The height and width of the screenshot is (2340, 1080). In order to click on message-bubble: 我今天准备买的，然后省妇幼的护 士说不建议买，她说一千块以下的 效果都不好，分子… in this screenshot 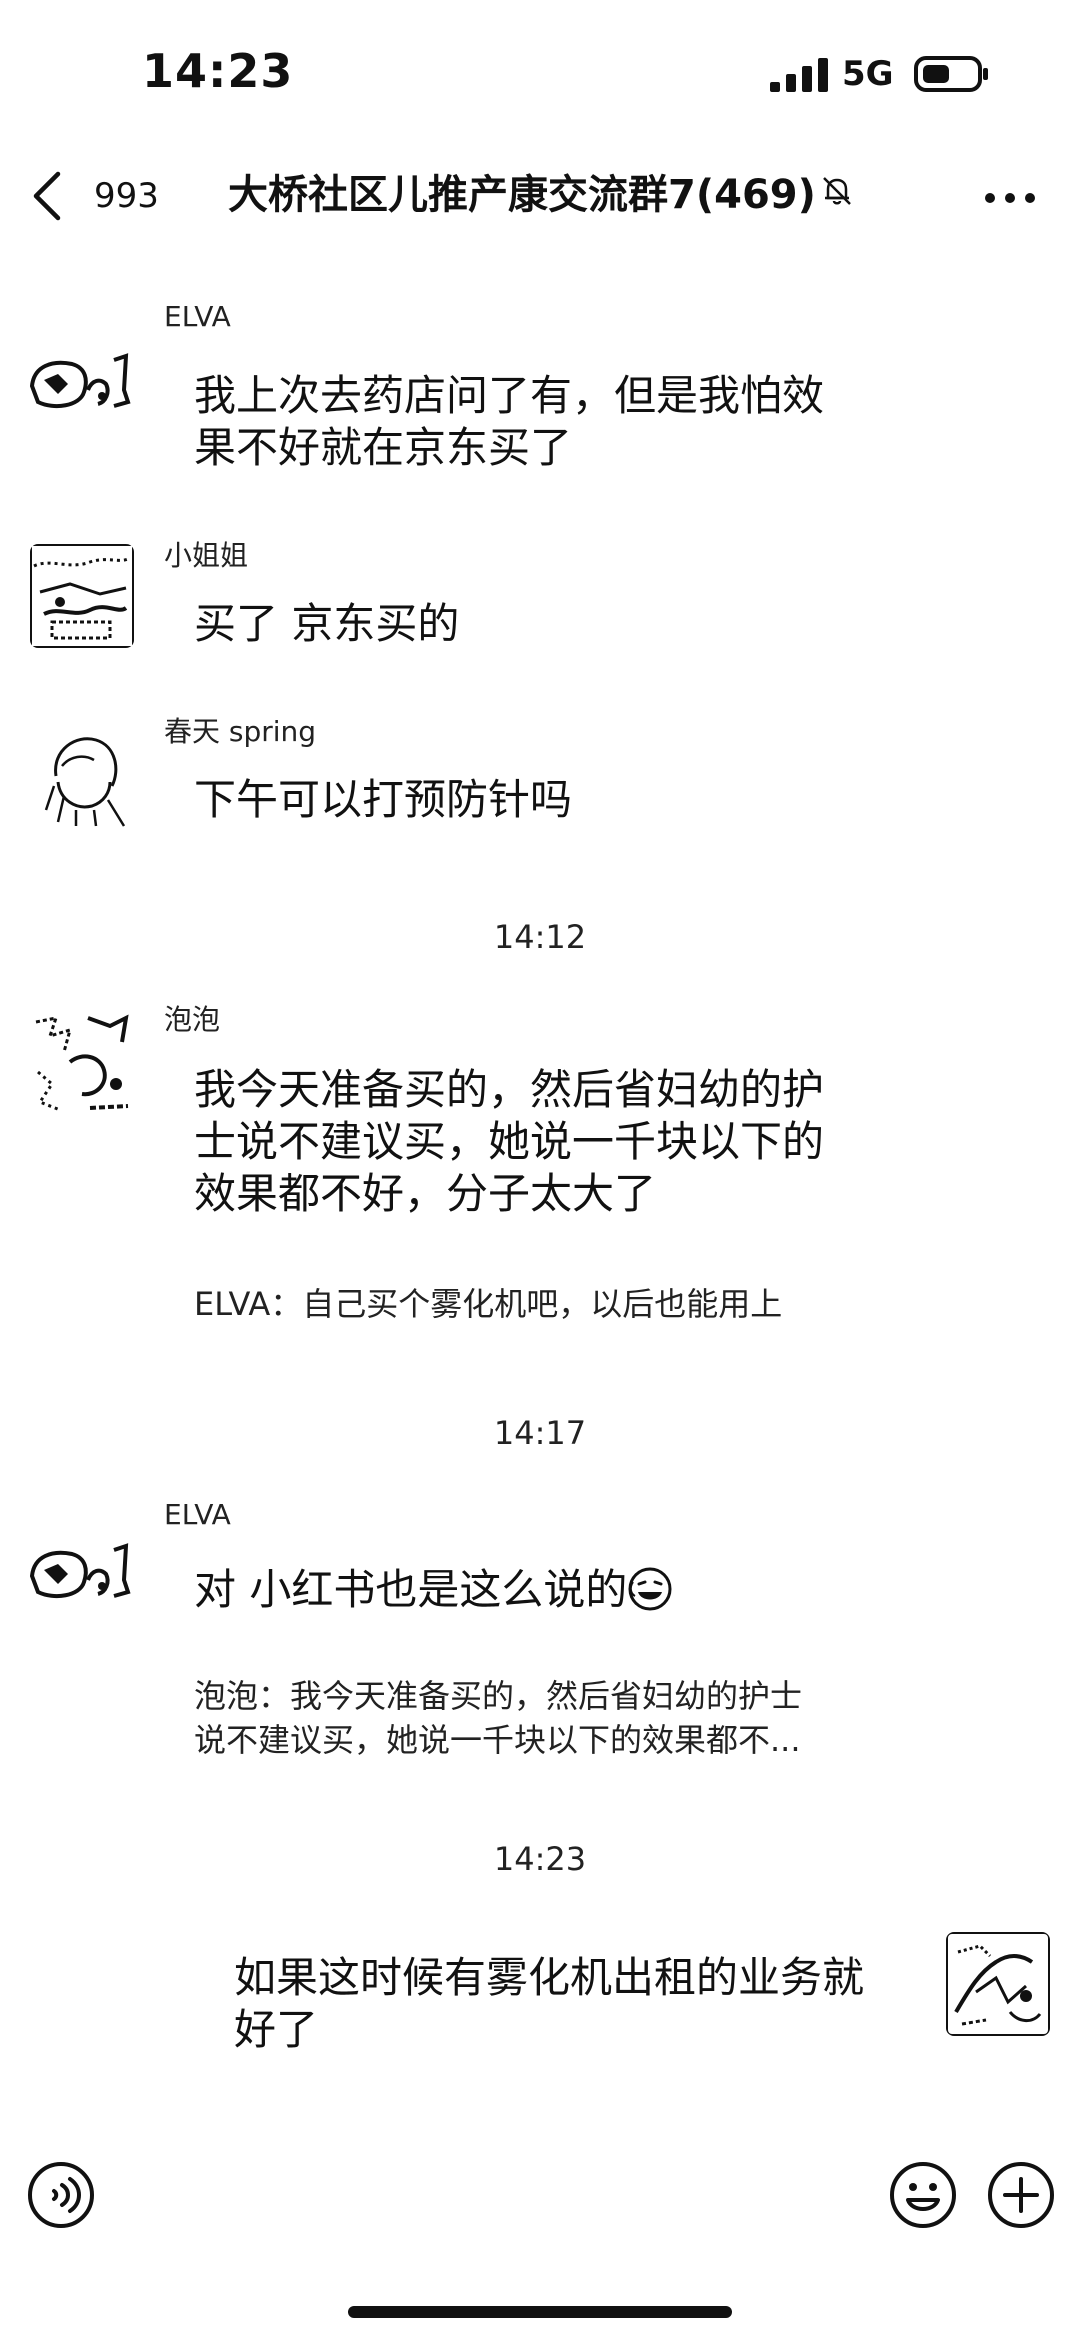, I will do `click(509, 1142)`.